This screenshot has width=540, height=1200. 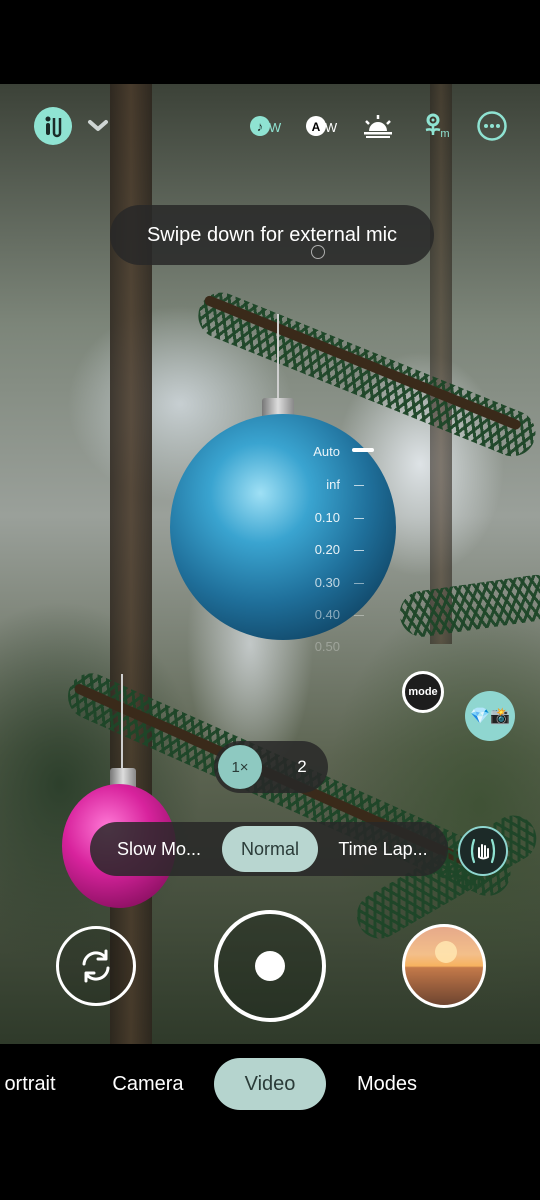 What do you see at coordinates (275, 127) in the screenshot?
I see `wb-text: W` at bounding box center [275, 127].